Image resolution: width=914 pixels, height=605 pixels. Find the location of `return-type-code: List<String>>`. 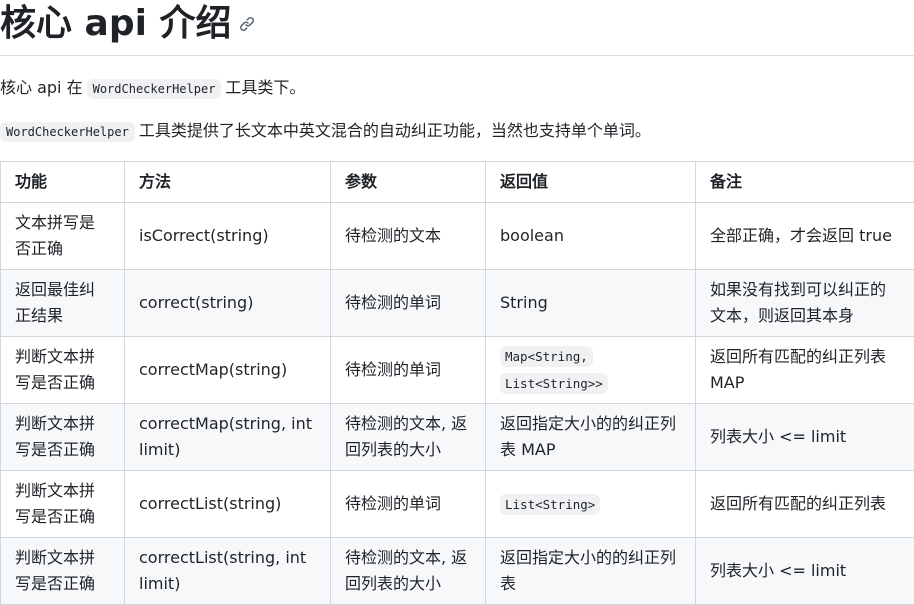

return-type-code: List<String>> is located at coordinates (554, 383).